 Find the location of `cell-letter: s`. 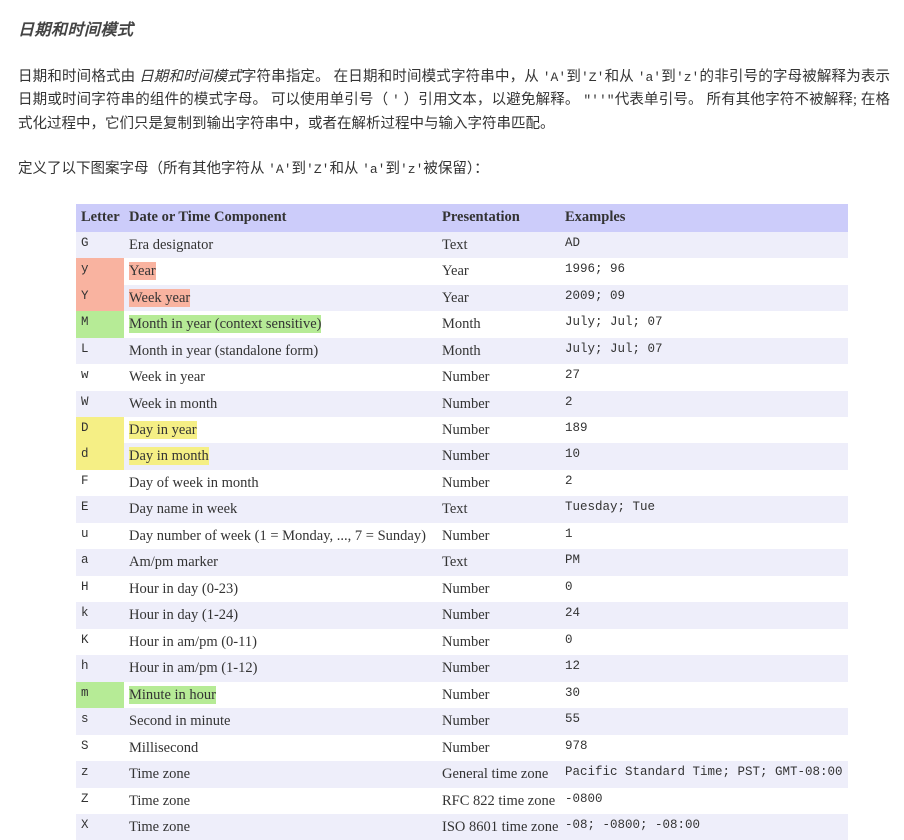

cell-letter: s is located at coordinates (100, 721).